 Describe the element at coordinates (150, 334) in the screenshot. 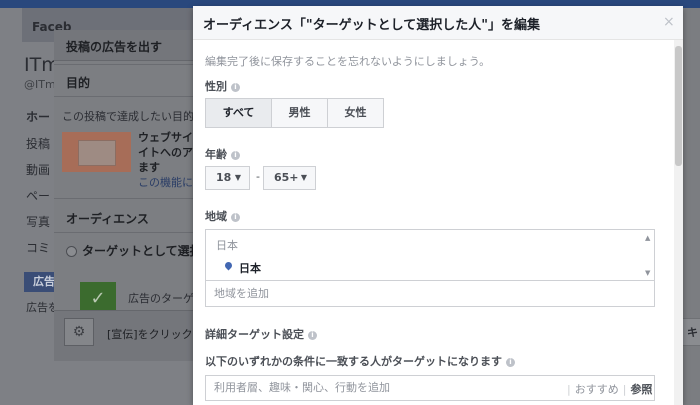

I see `promote-footer-text: [宣伝]をクリック` at that location.